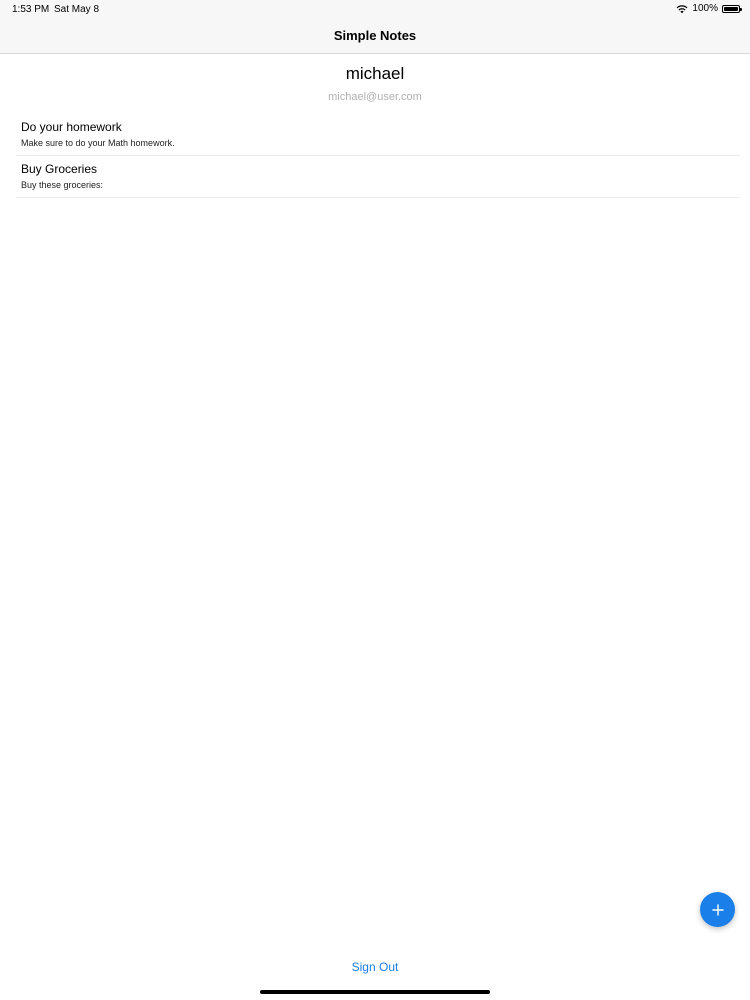  I want to click on add-note-button, so click(717, 909).